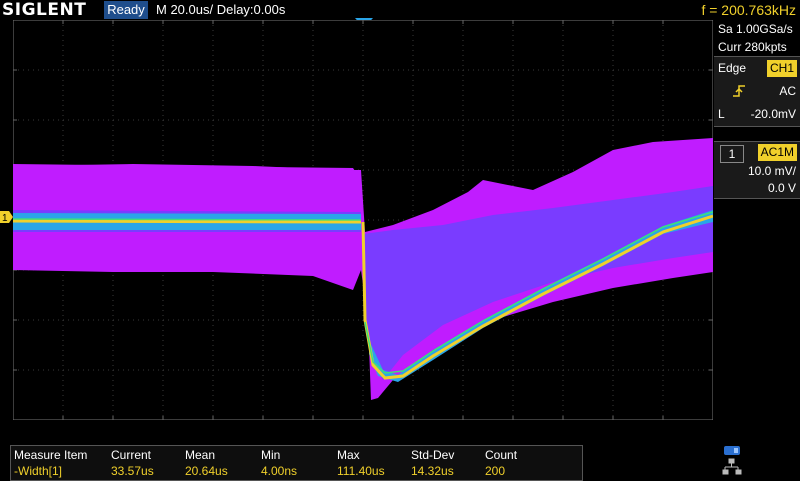 This screenshot has height=481, width=800. I want to click on channel-scale: 10.0 mV/, so click(771, 171).